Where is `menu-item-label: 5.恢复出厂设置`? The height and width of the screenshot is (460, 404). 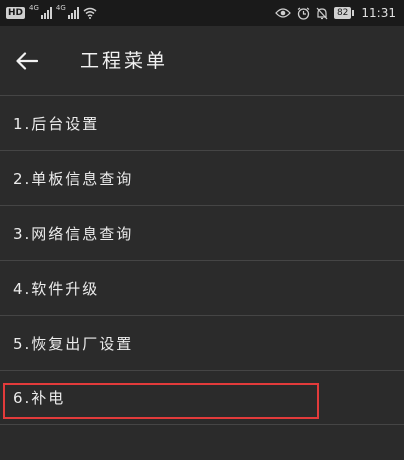 menu-item-label: 5.恢复出厂设置 is located at coordinates (73, 343).